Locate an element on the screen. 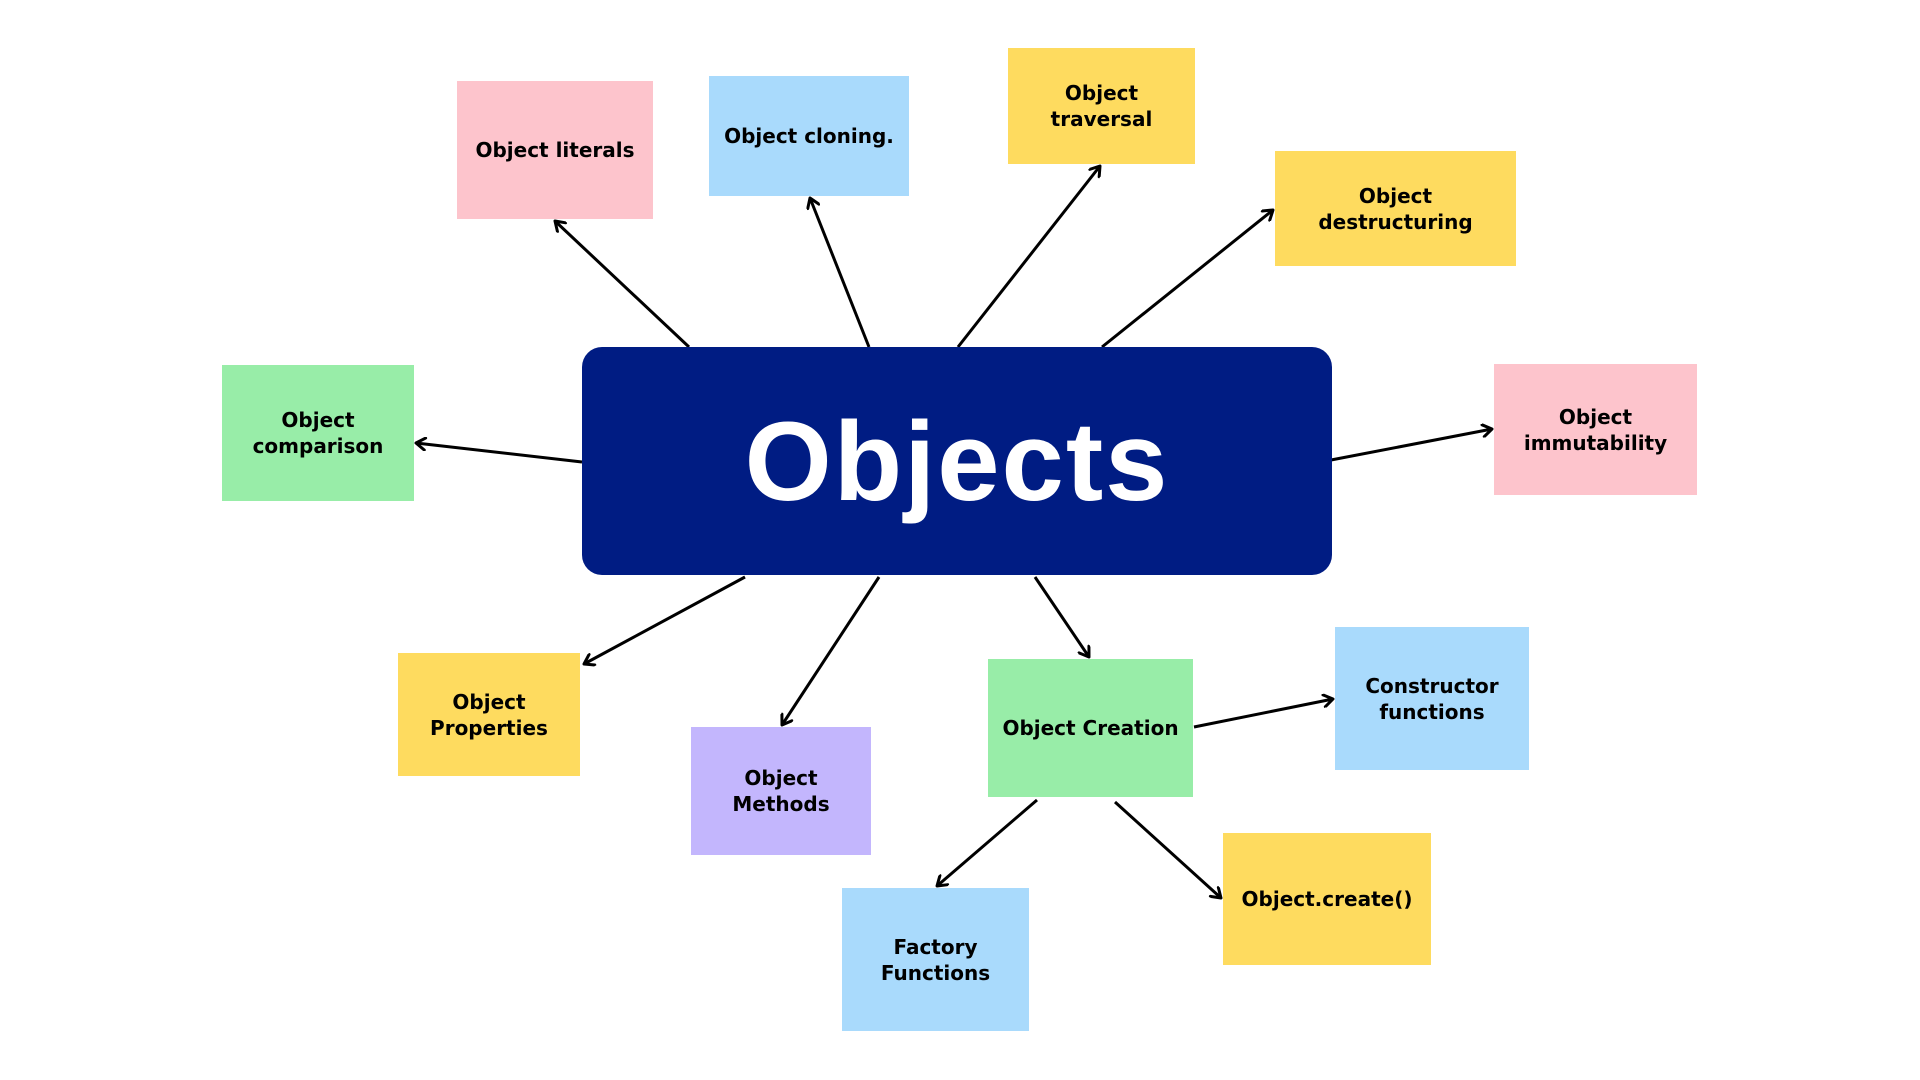 Image resolution: width=1920 pixels, height=1080 pixels. arrow-center-to-properties is located at coordinates (665, 619).